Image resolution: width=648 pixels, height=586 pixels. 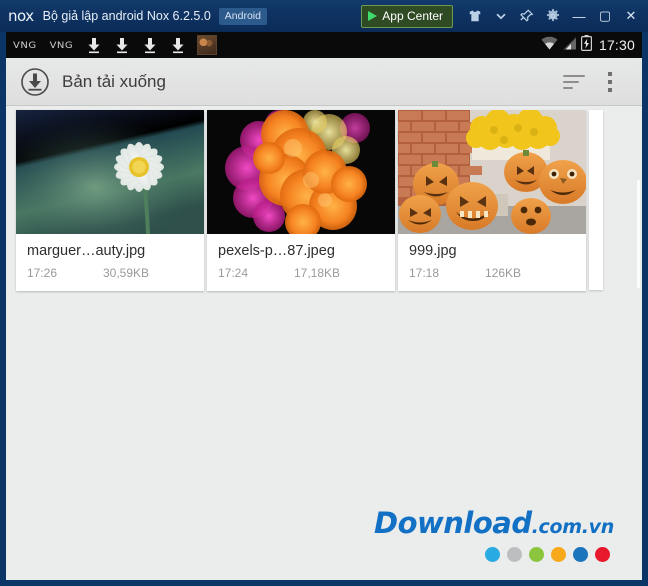 I want to click on window-title: Bộ giả lập android Nox 6.2.5.0, so click(x=126, y=16).